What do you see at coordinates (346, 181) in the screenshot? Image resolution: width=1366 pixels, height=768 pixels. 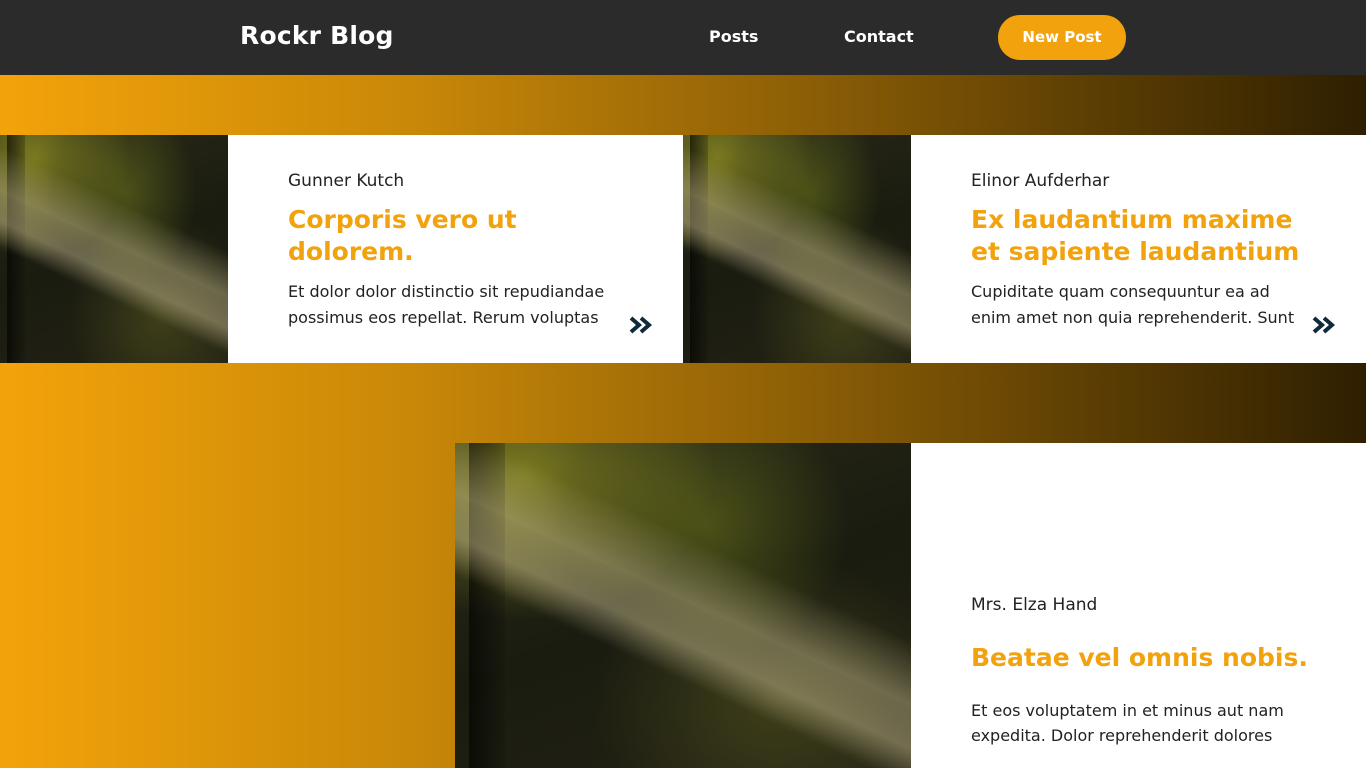 I see `post-author: Gunner Kutch` at bounding box center [346, 181].